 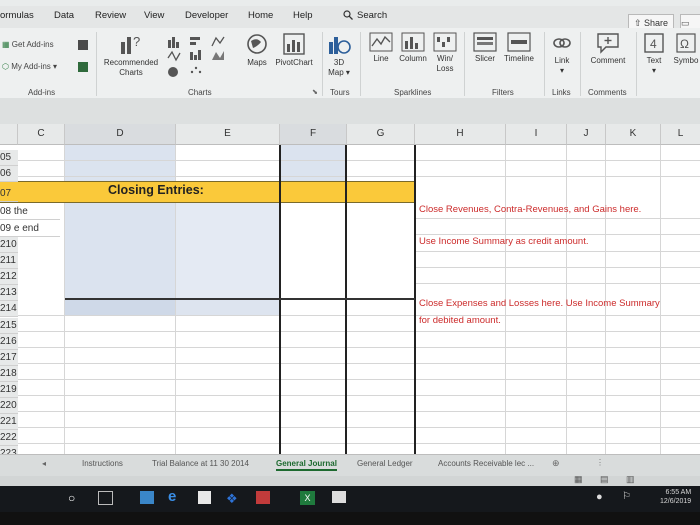 What do you see at coordinates (207, 192) in the screenshot?
I see `closing-entries-banner` at bounding box center [207, 192].